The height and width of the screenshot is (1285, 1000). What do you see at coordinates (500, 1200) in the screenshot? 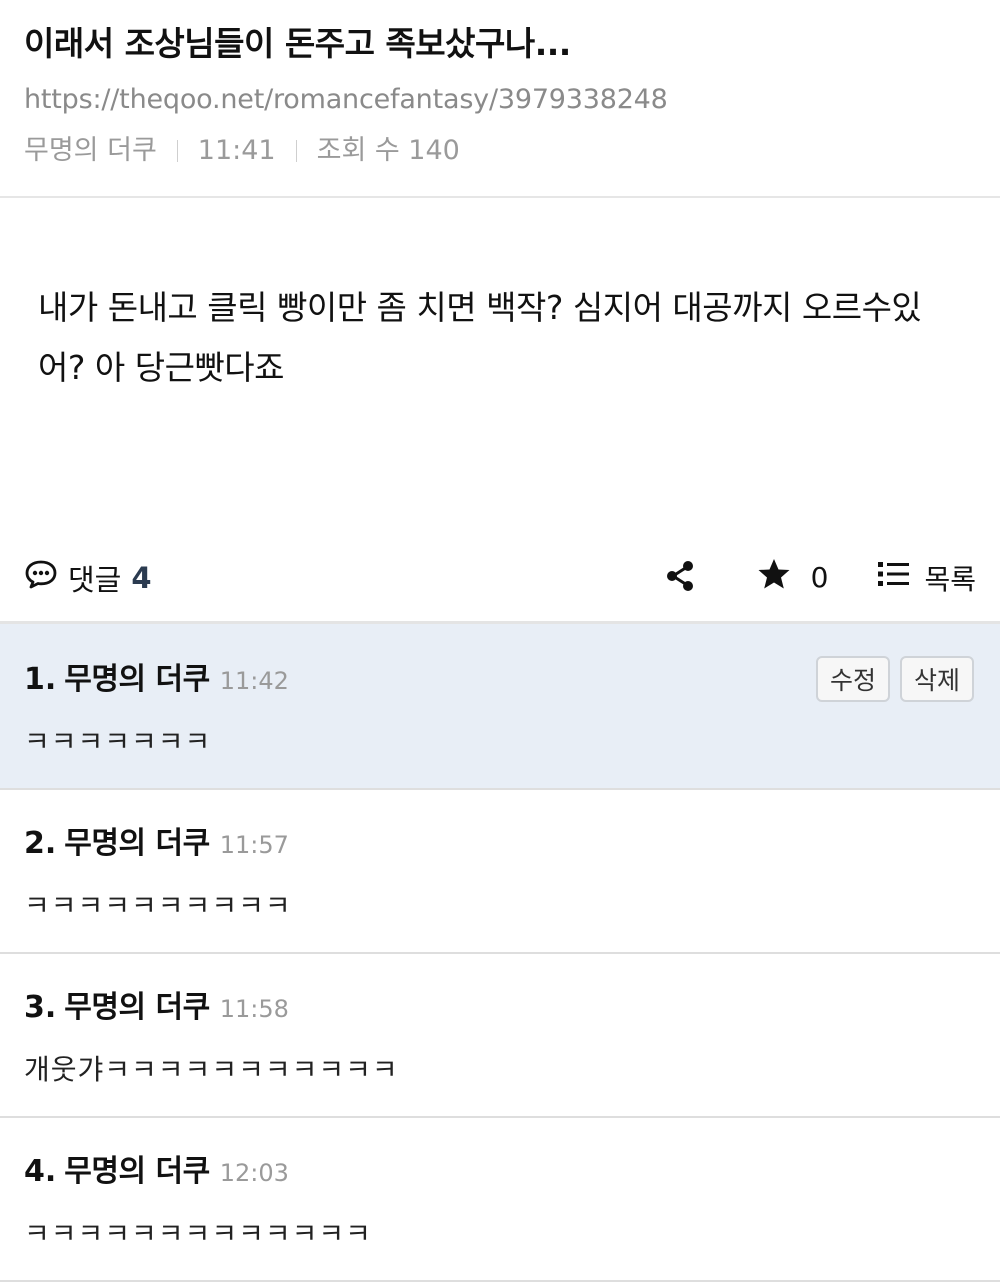
I see `comment-item: 4. 무명의 더쿠 12:03 ㅋㅋㅋㅋㅋㅋㅋㅋㅋㅋㅋㅋㅋ` at bounding box center [500, 1200].